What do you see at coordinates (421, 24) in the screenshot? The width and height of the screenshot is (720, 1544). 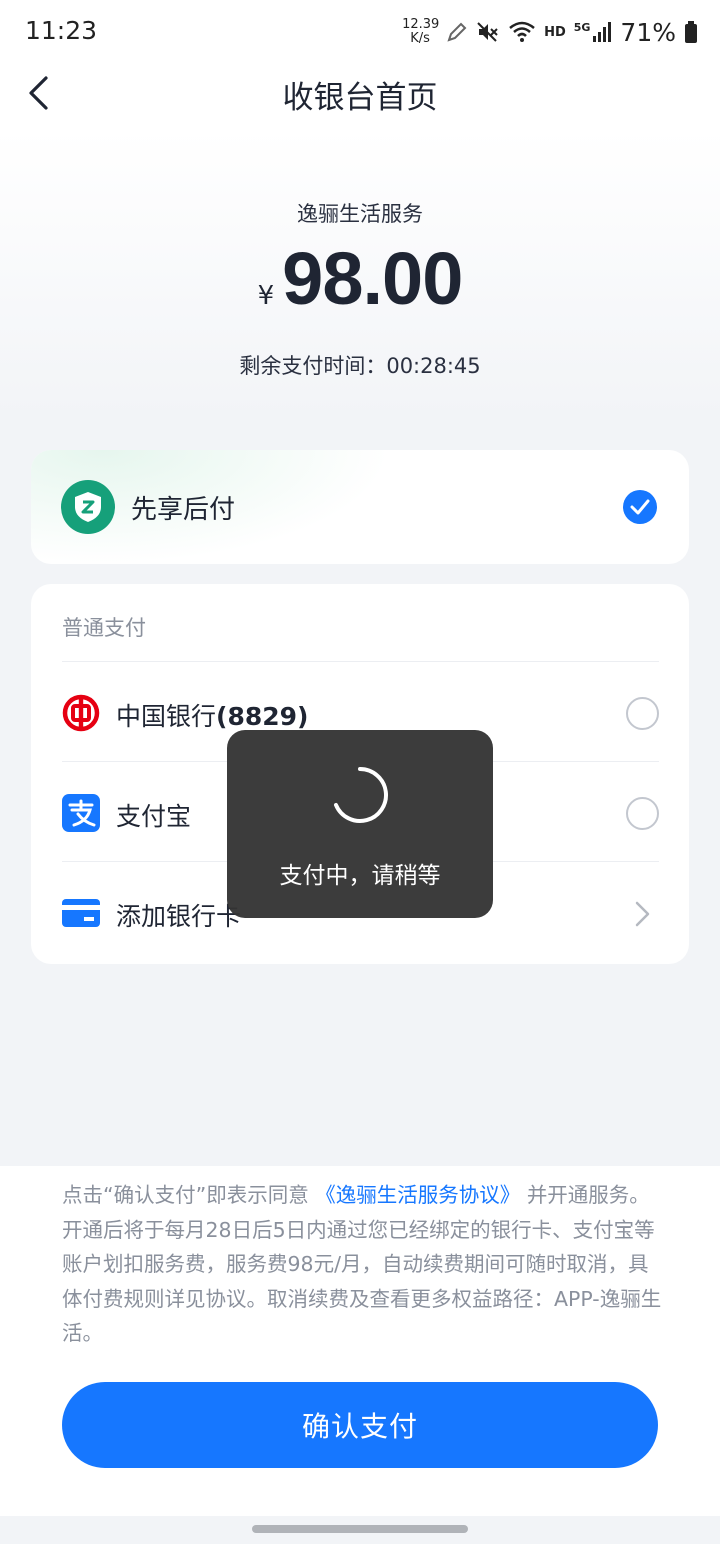 I see `network-speed-value: 12.39` at bounding box center [421, 24].